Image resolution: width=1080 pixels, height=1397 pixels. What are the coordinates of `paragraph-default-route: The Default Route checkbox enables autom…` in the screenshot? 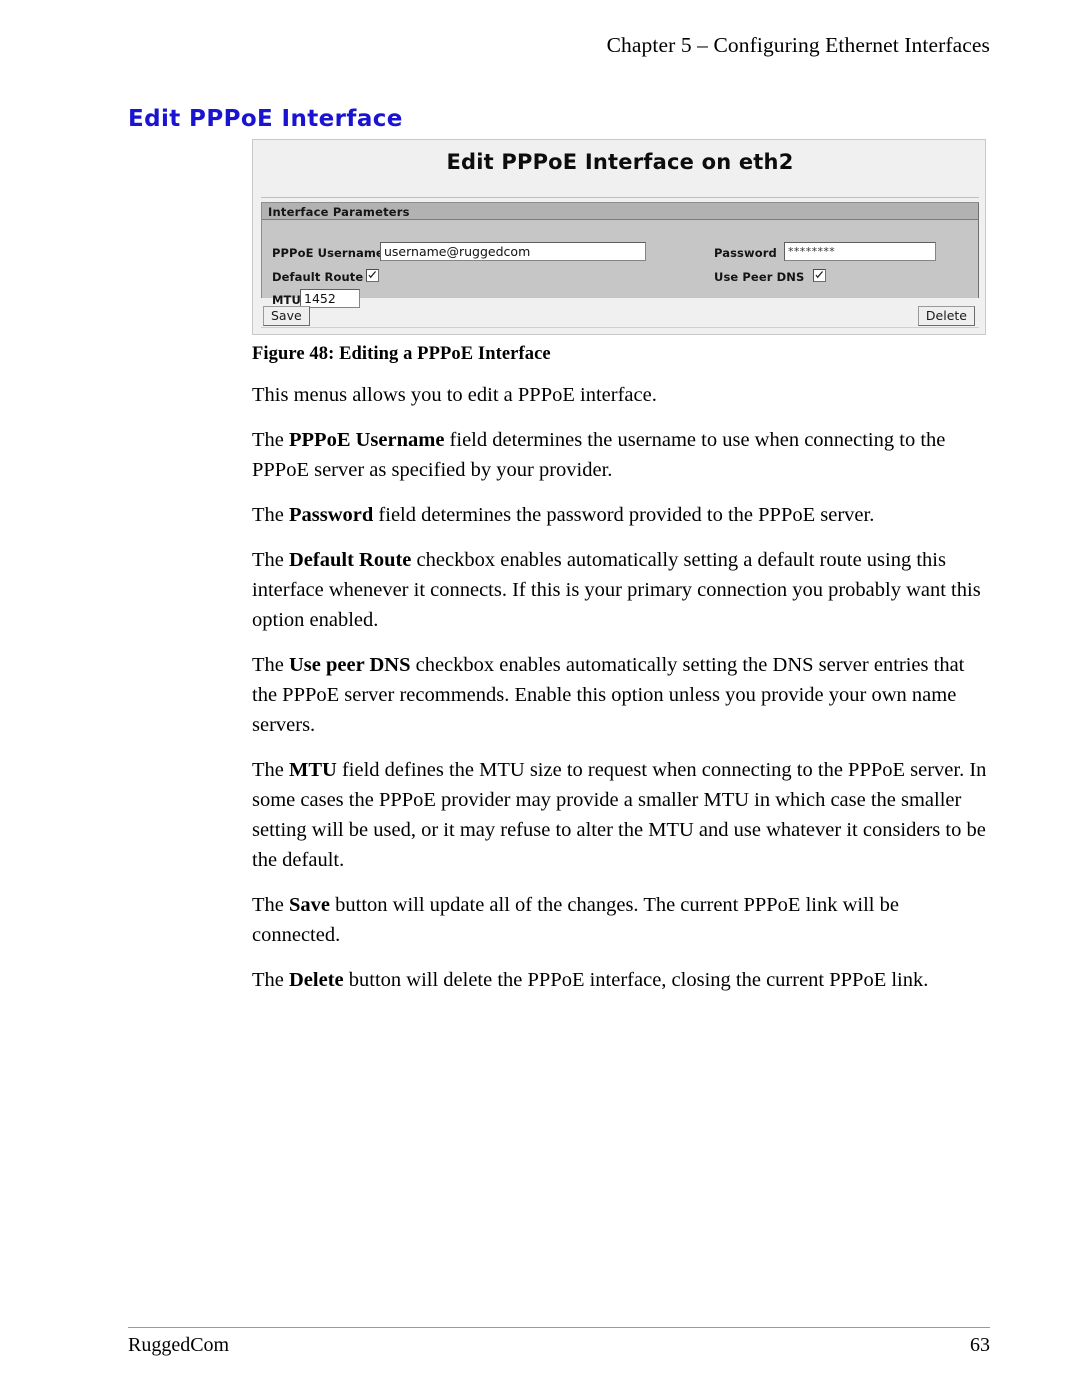 It's located at (620, 590).